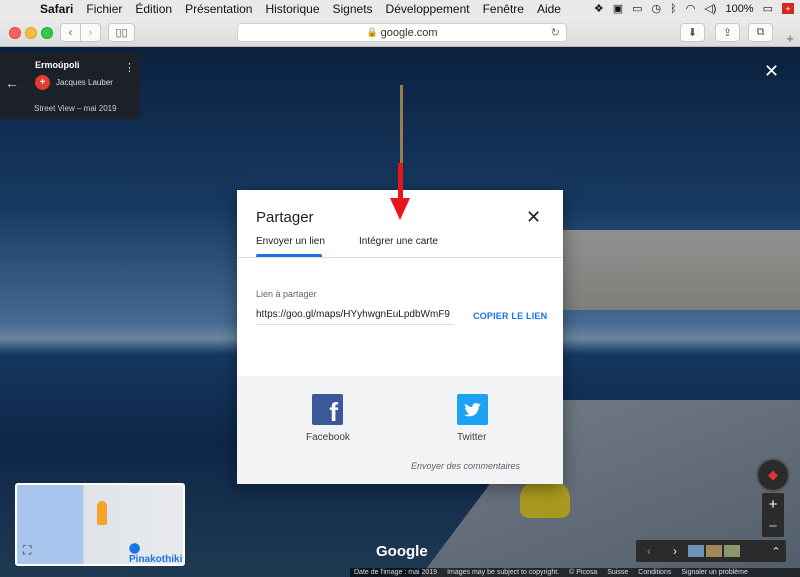 This screenshot has width=800, height=577. Describe the element at coordinates (42, 82) in the screenshot. I see `author-avatar: +` at that location.